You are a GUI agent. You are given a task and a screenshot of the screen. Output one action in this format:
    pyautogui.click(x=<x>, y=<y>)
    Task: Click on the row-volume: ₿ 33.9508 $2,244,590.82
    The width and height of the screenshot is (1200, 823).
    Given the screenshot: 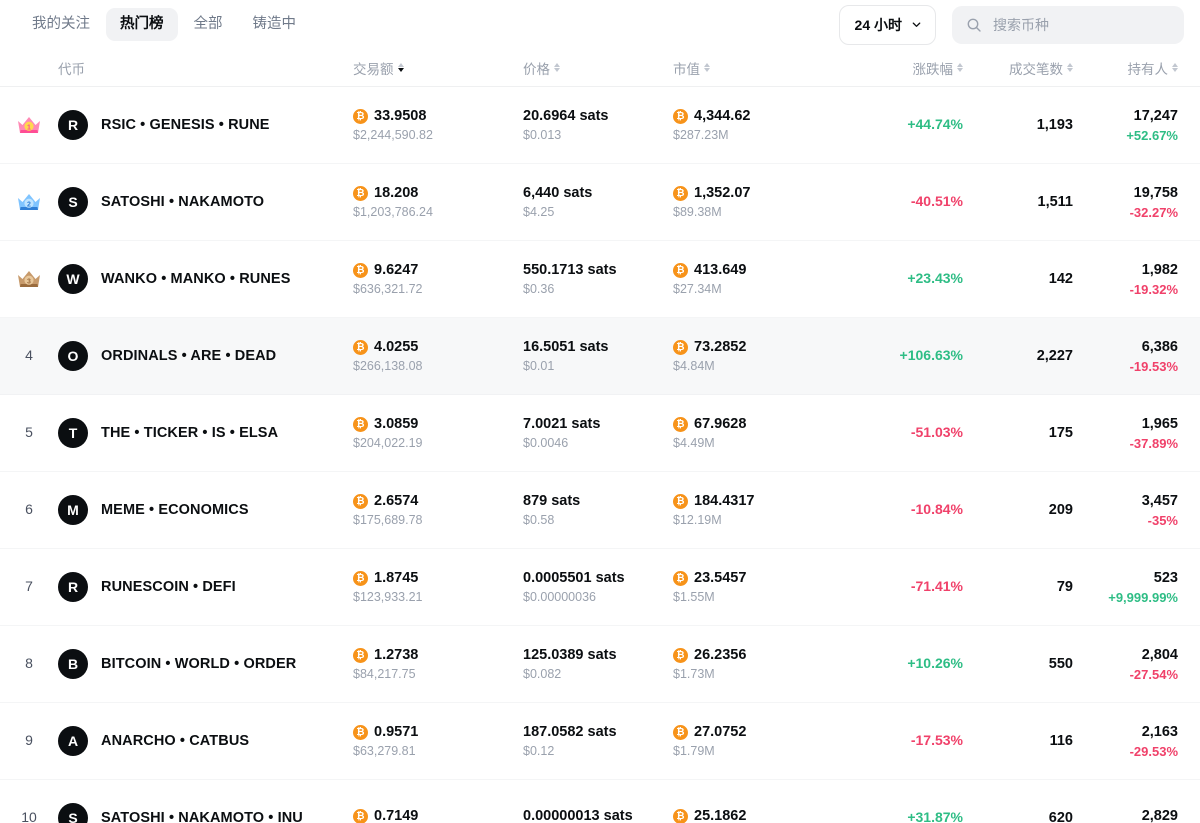 What is the action you would take?
    pyautogui.click(x=438, y=125)
    